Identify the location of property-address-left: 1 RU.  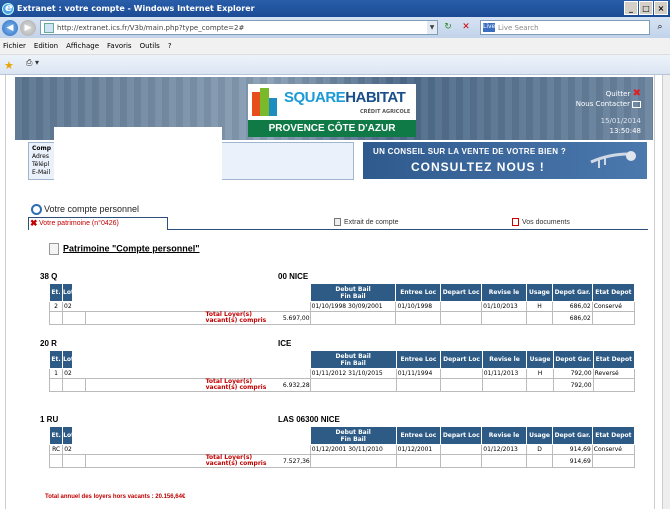
(49, 419).